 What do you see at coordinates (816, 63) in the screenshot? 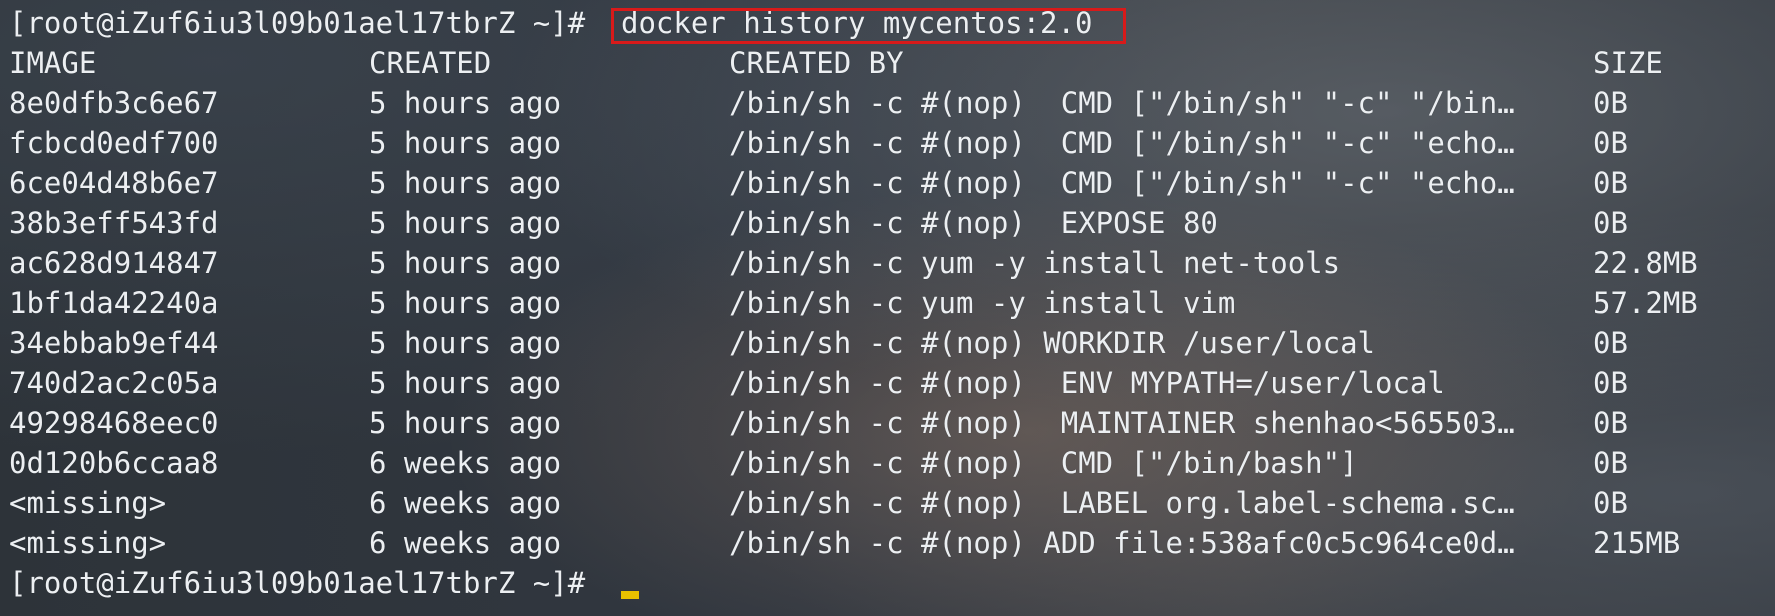
I see `header-created-by: CREATED BY` at bounding box center [816, 63].